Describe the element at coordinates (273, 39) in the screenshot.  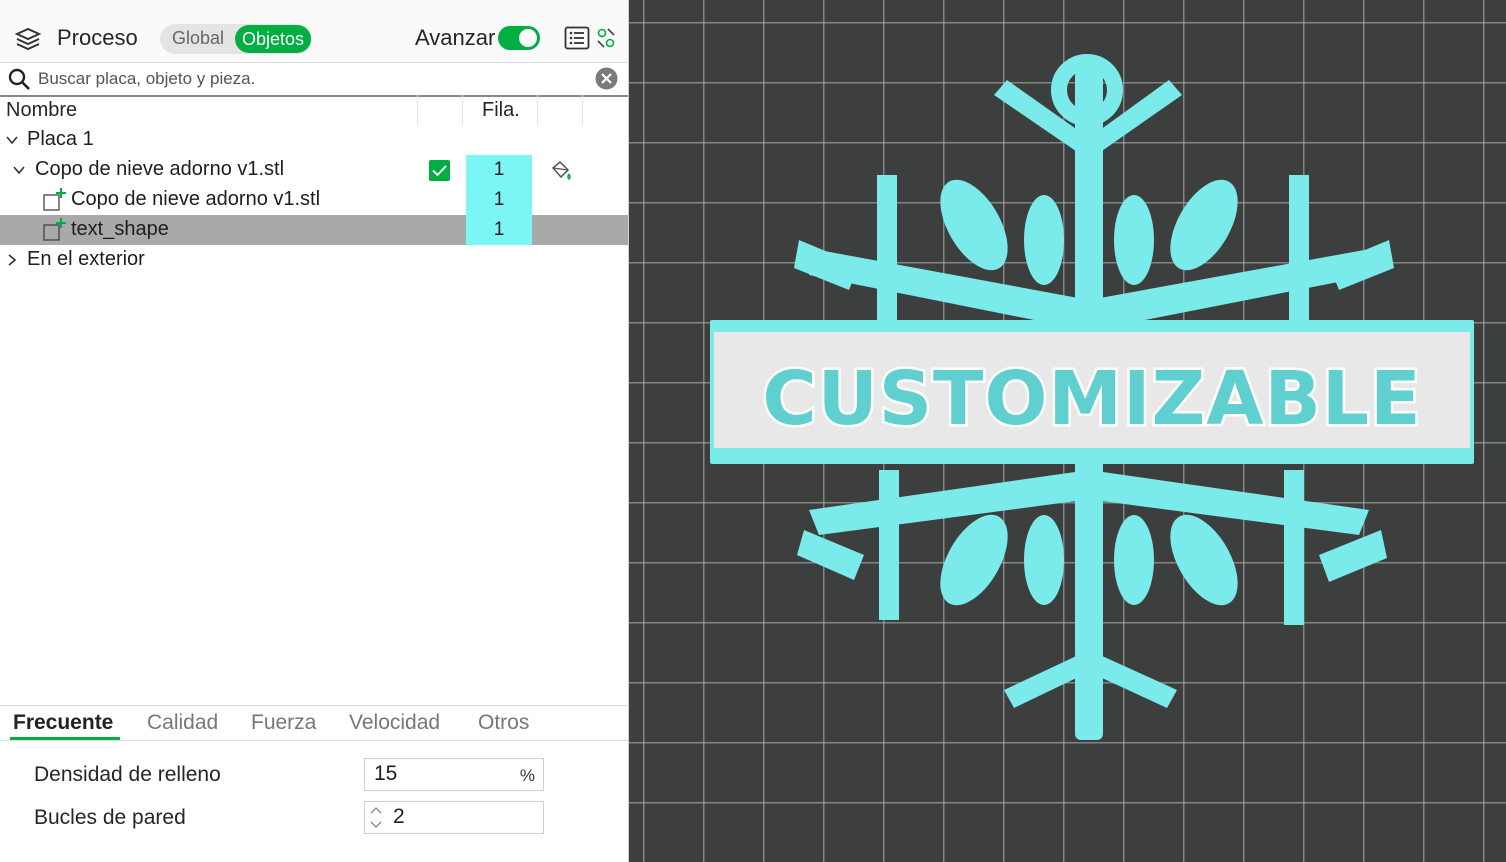
I see `segment-objects: Objetos` at that location.